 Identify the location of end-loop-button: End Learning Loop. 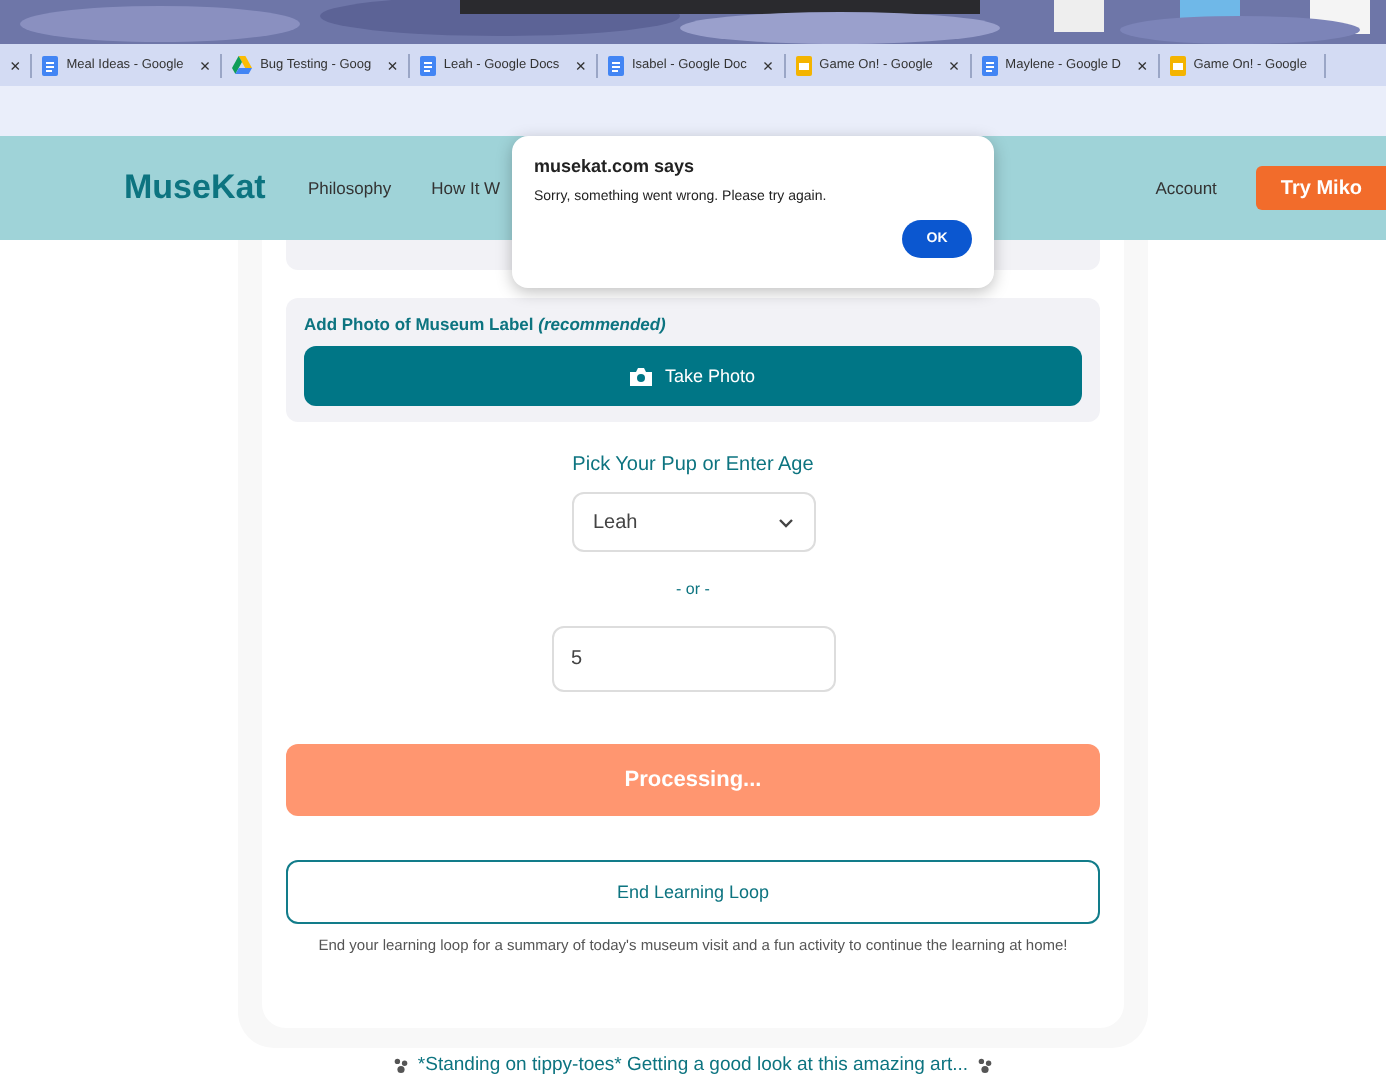
(693, 892).